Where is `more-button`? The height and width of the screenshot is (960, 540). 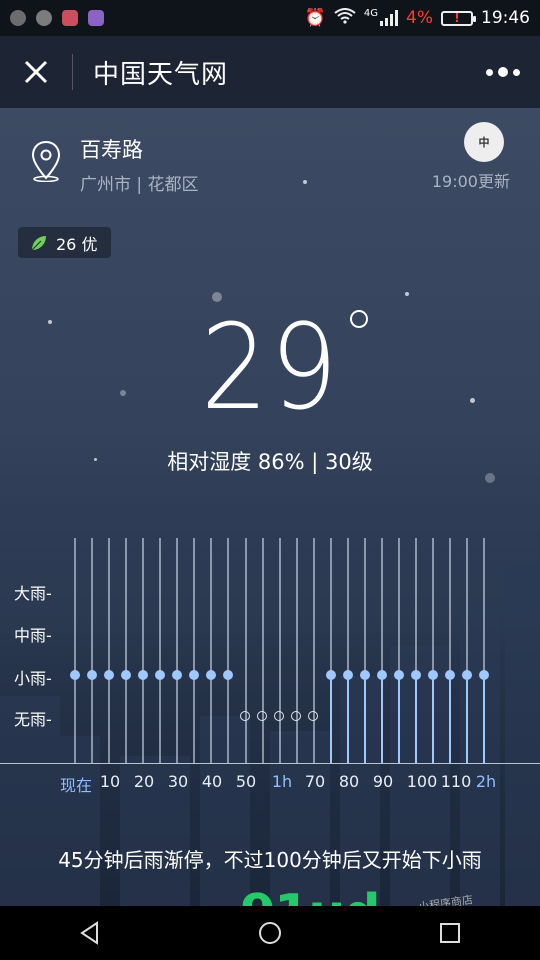
more-button is located at coordinates (503, 72).